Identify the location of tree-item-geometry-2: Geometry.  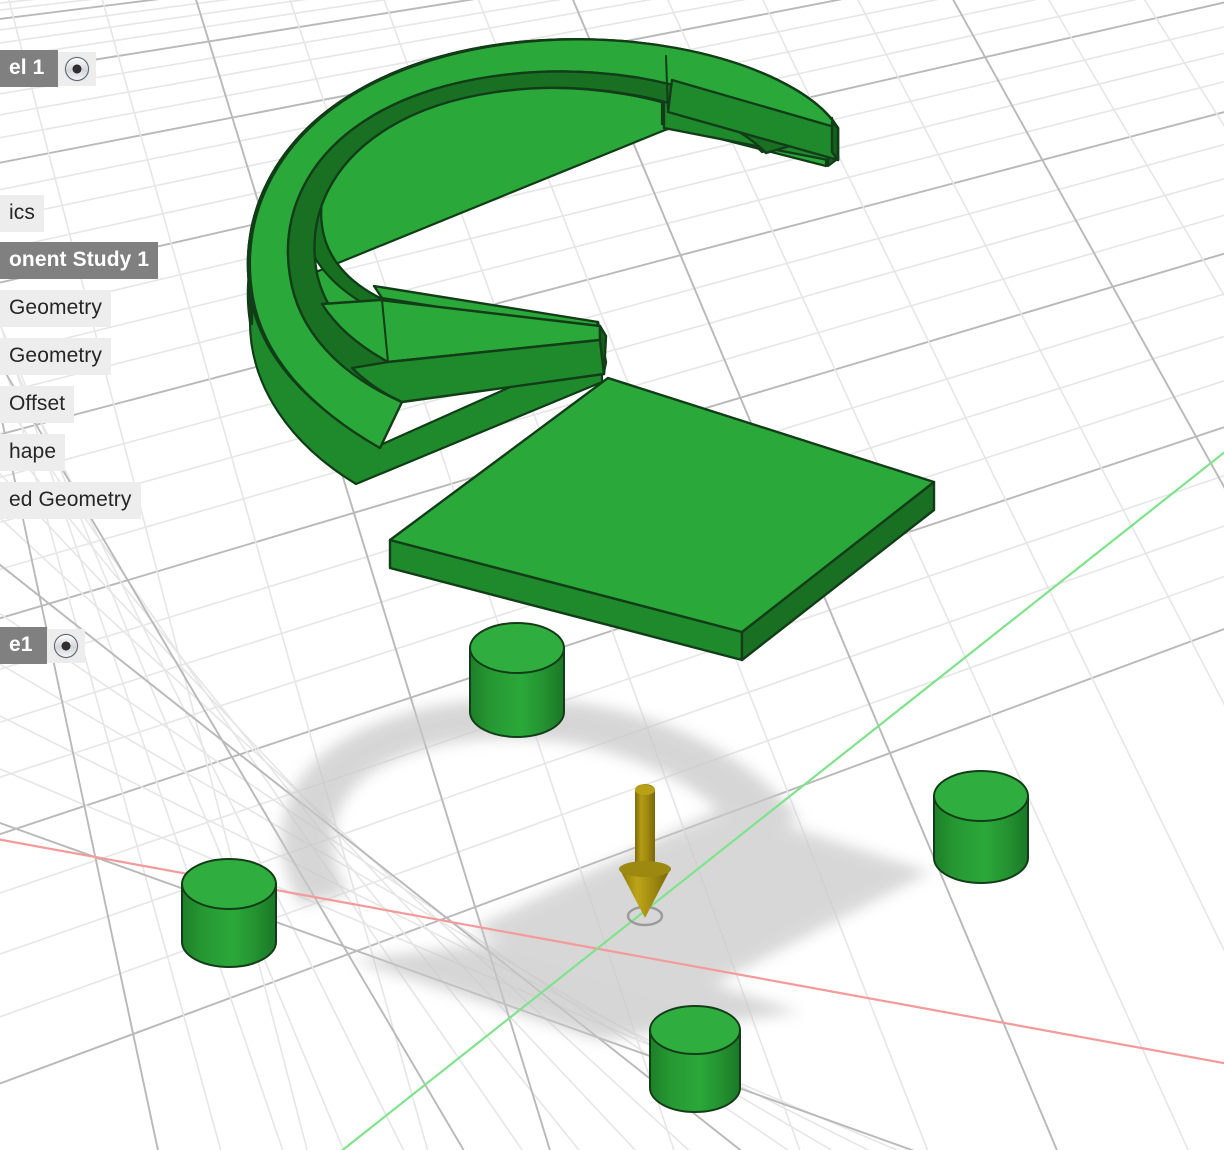
(55, 357).